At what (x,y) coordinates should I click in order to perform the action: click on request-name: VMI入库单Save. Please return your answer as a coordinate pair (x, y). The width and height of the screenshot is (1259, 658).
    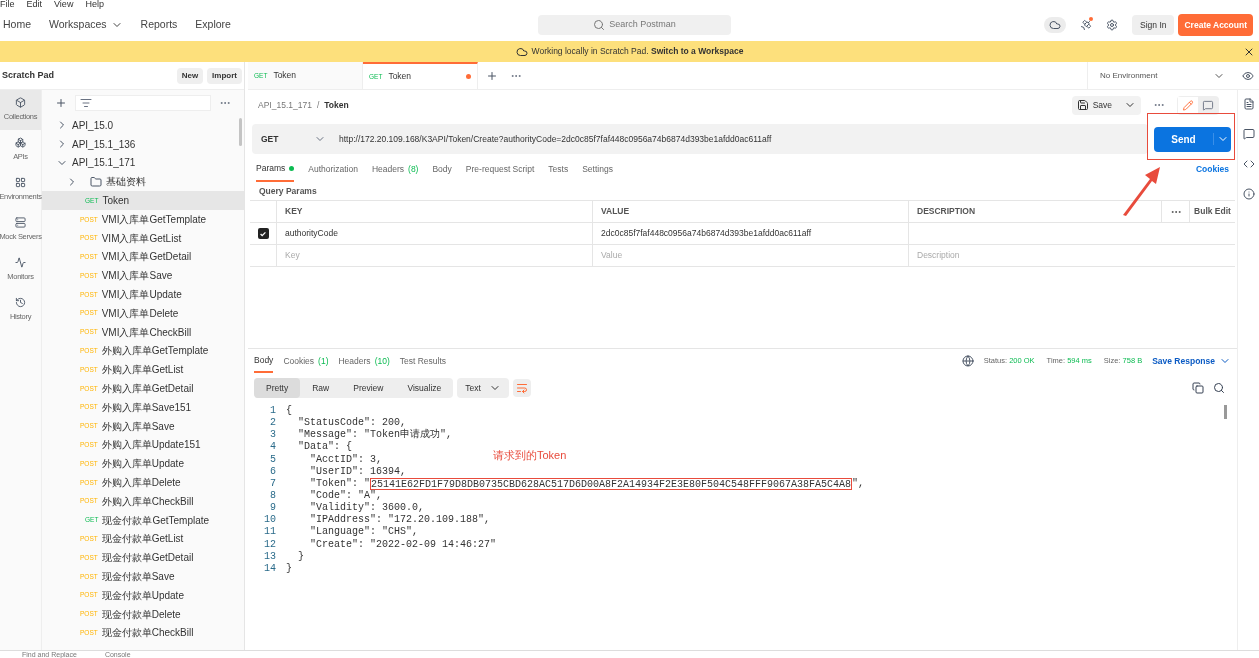
    Looking at the image, I should click on (137, 276).